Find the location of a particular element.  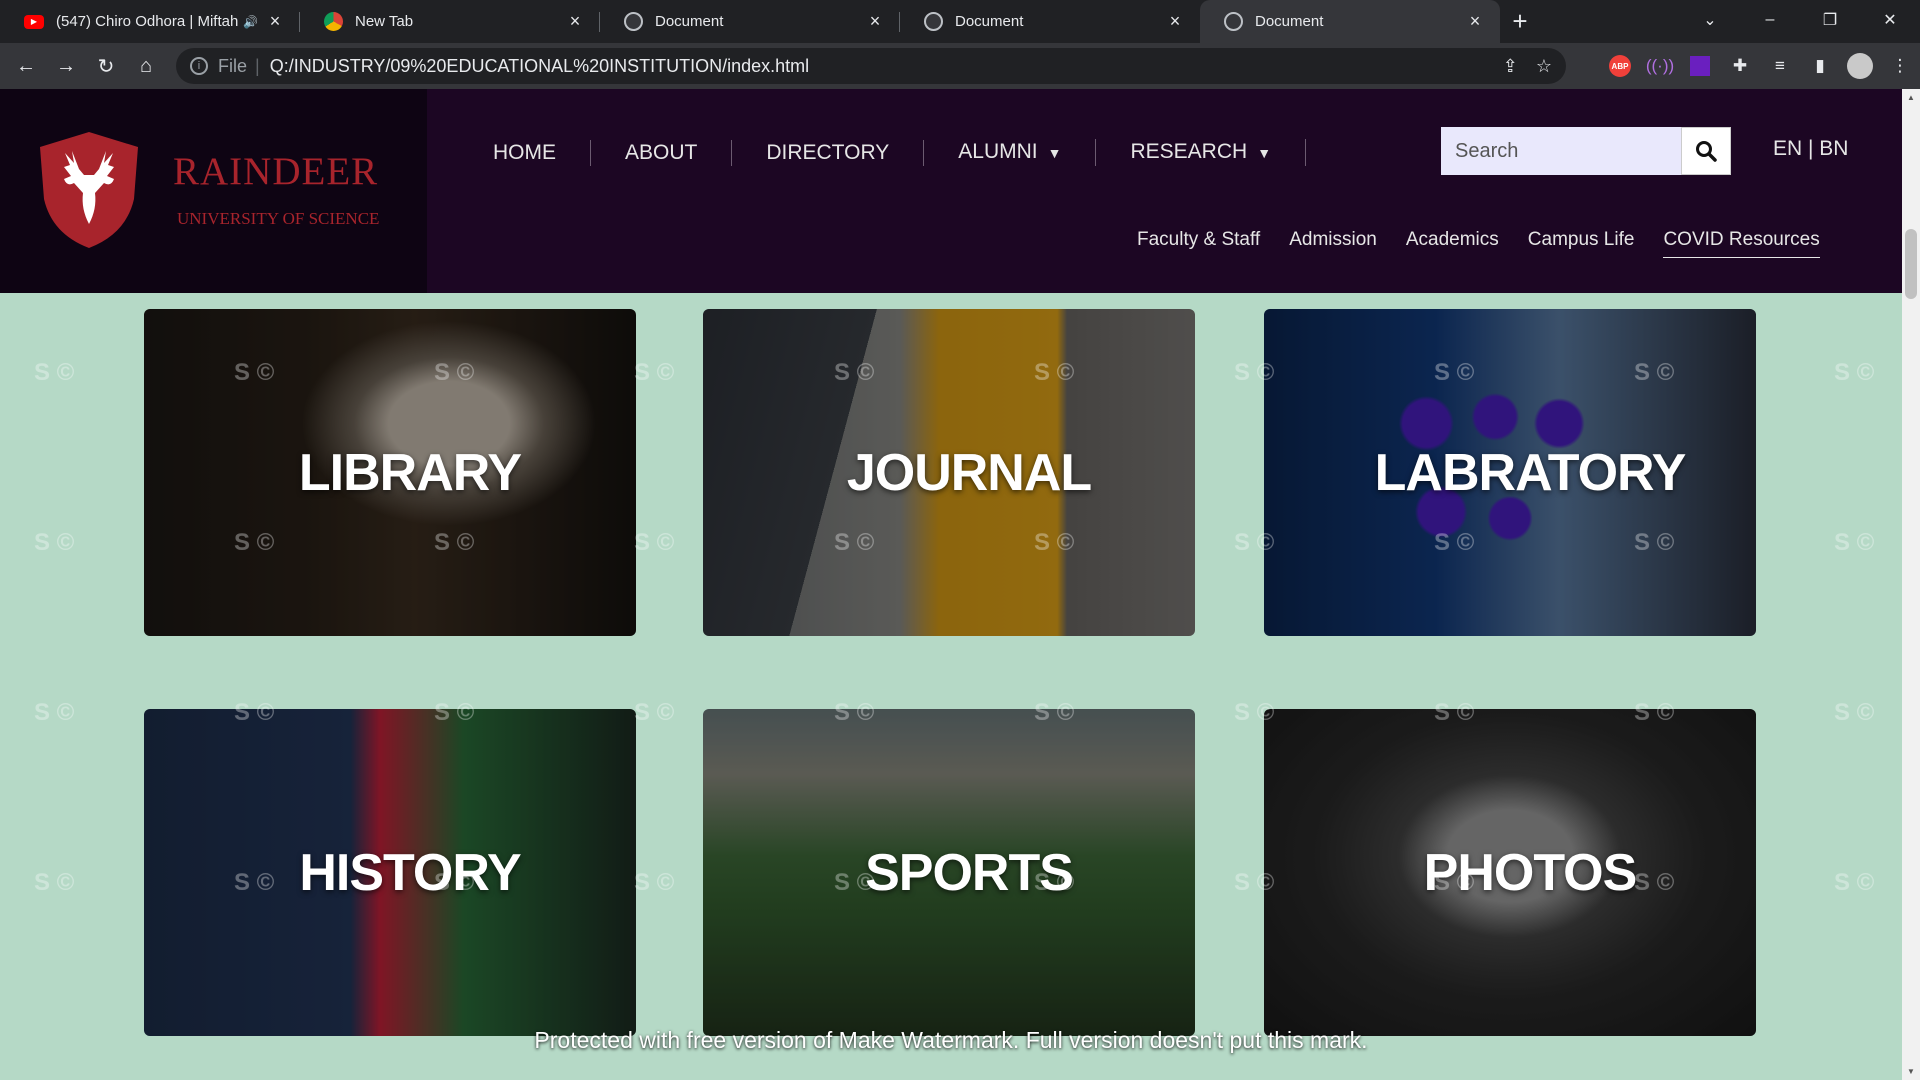

brand-name: RAINDEER is located at coordinates (276, 171).